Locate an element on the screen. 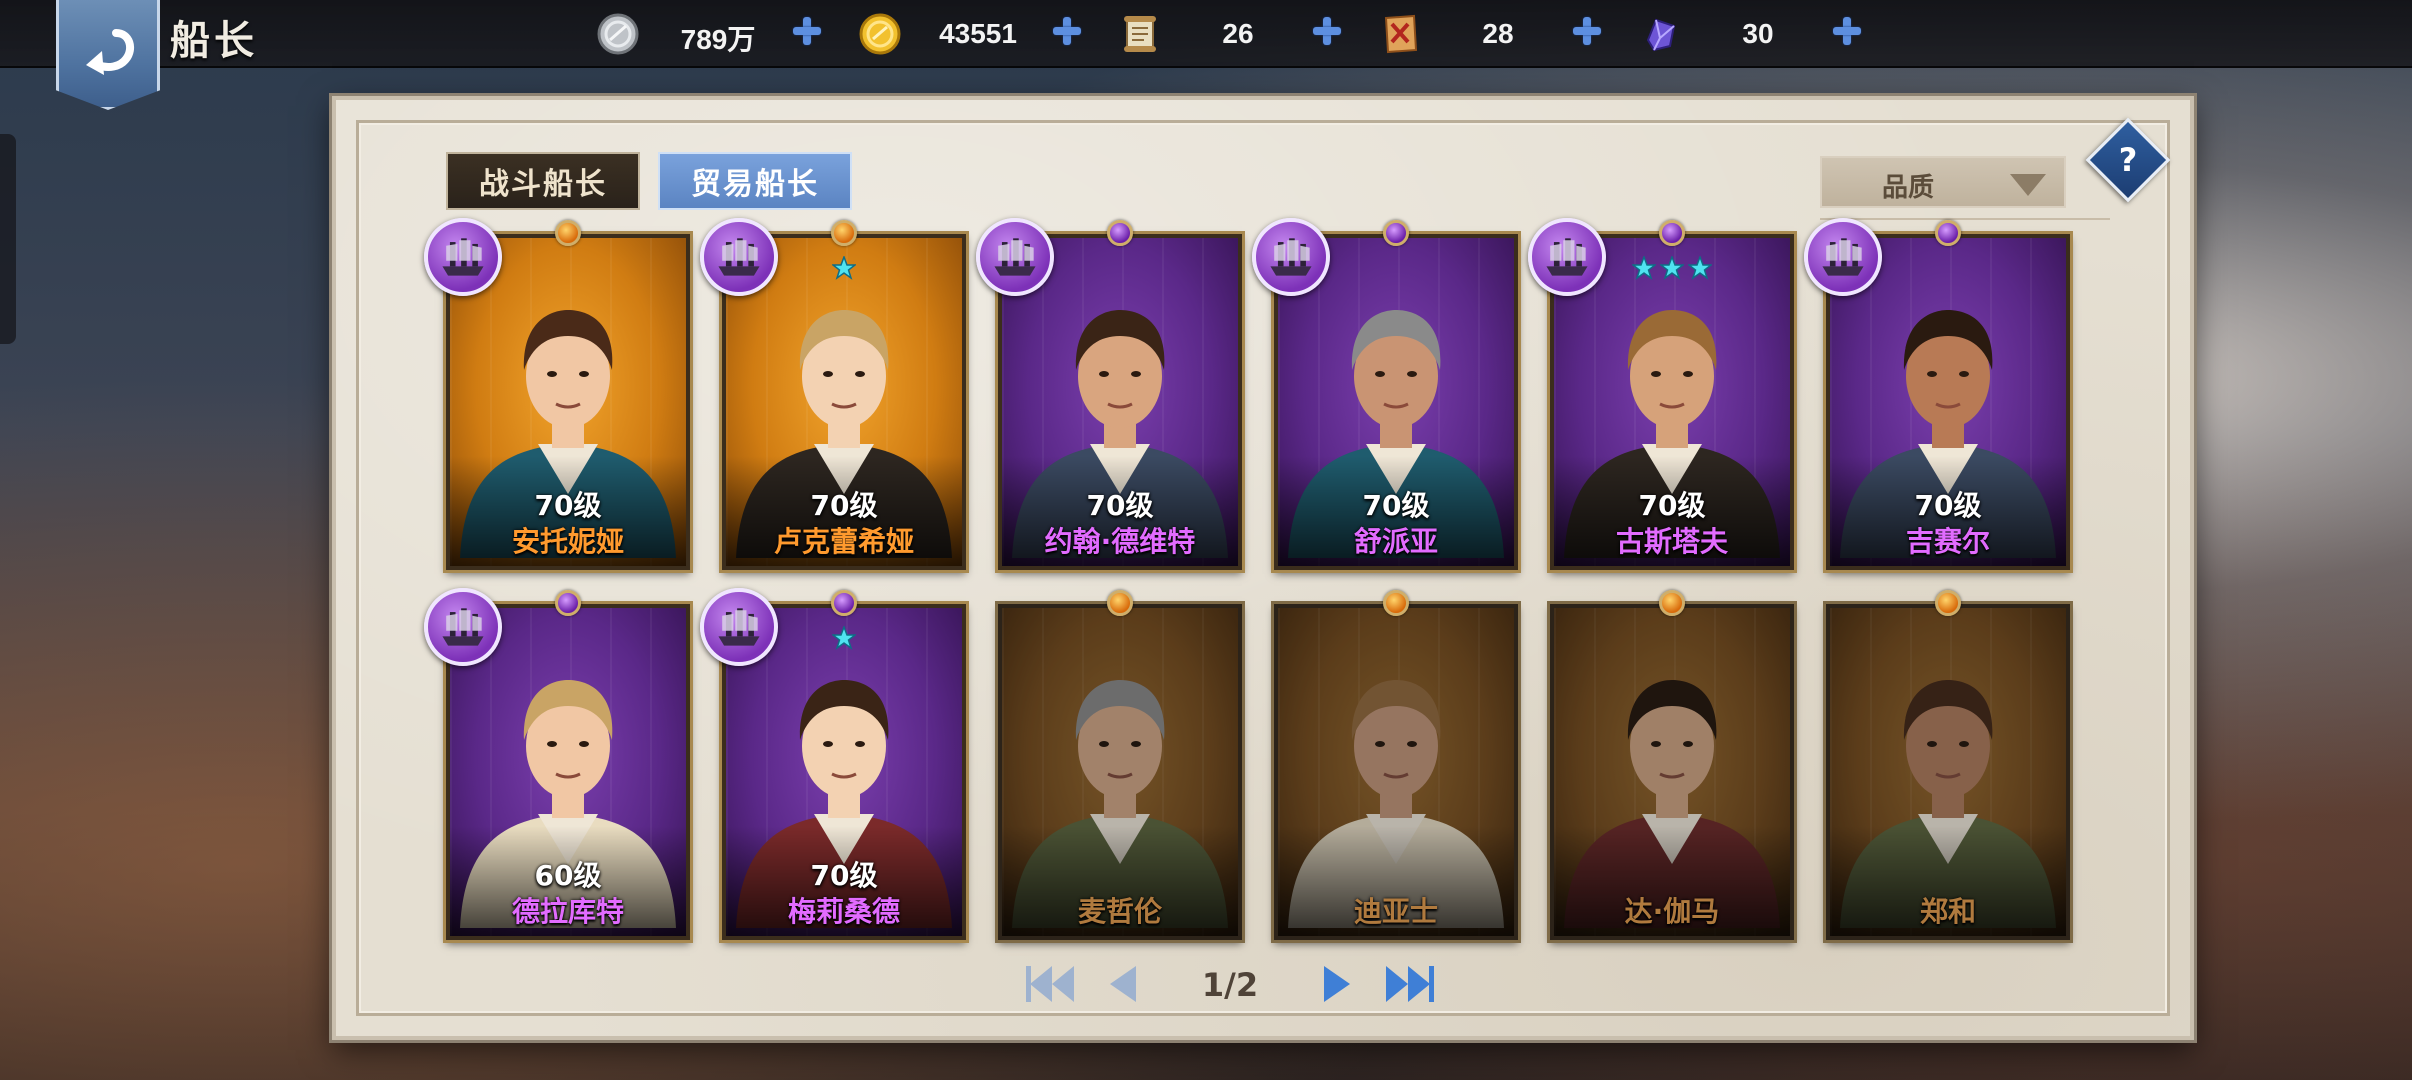 This screenshot has width=2412, height=1080. prev-page-button is located at coordinates (1122, 984).